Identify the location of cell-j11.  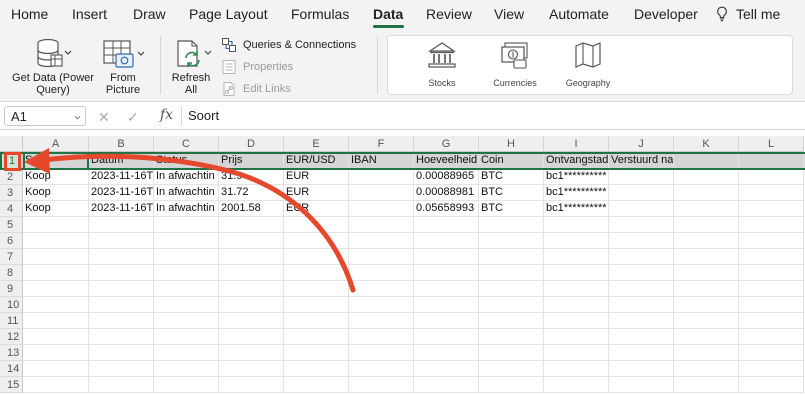
(641, 321).